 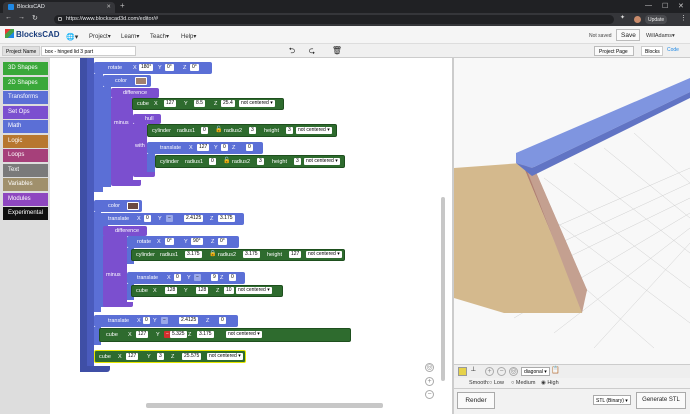 I want to click on blockscad-logo: BlocksCAD, so click(x=32, y=34).